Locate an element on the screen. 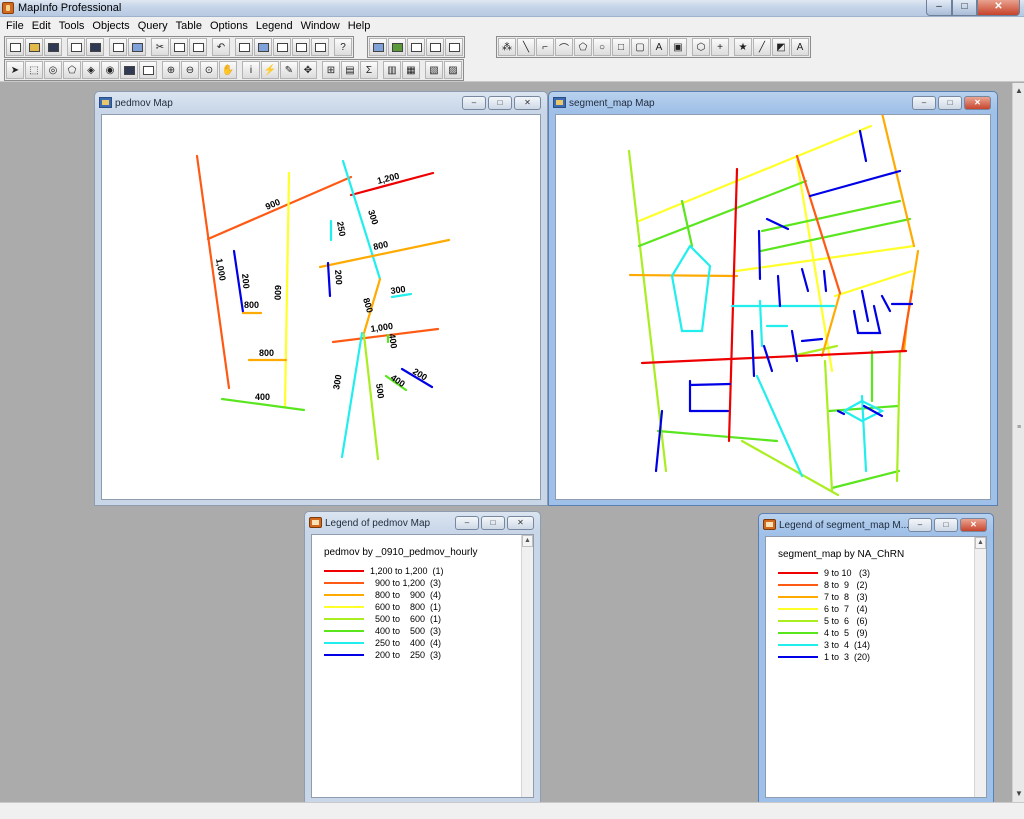  zoom-out-icon: ⊖ is located at coordinates (190, 70).